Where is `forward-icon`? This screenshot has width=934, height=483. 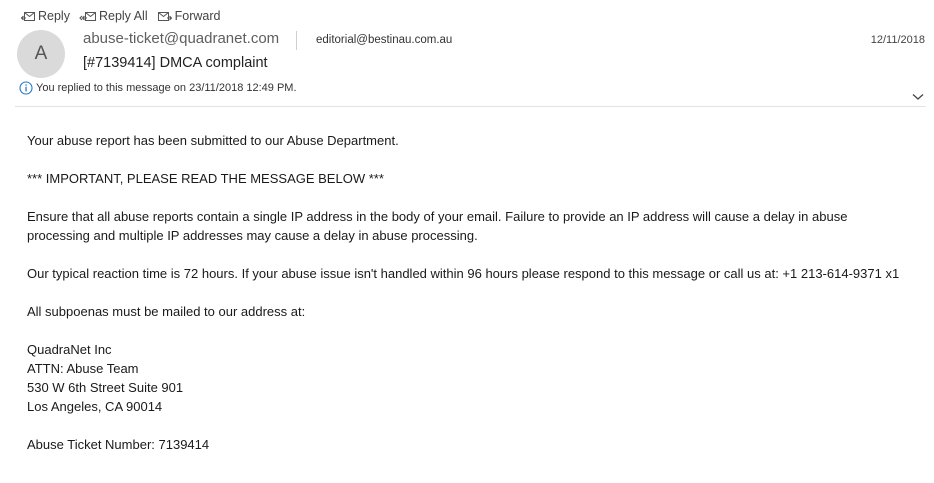
forward-icon is located at coordinates (164, 16).